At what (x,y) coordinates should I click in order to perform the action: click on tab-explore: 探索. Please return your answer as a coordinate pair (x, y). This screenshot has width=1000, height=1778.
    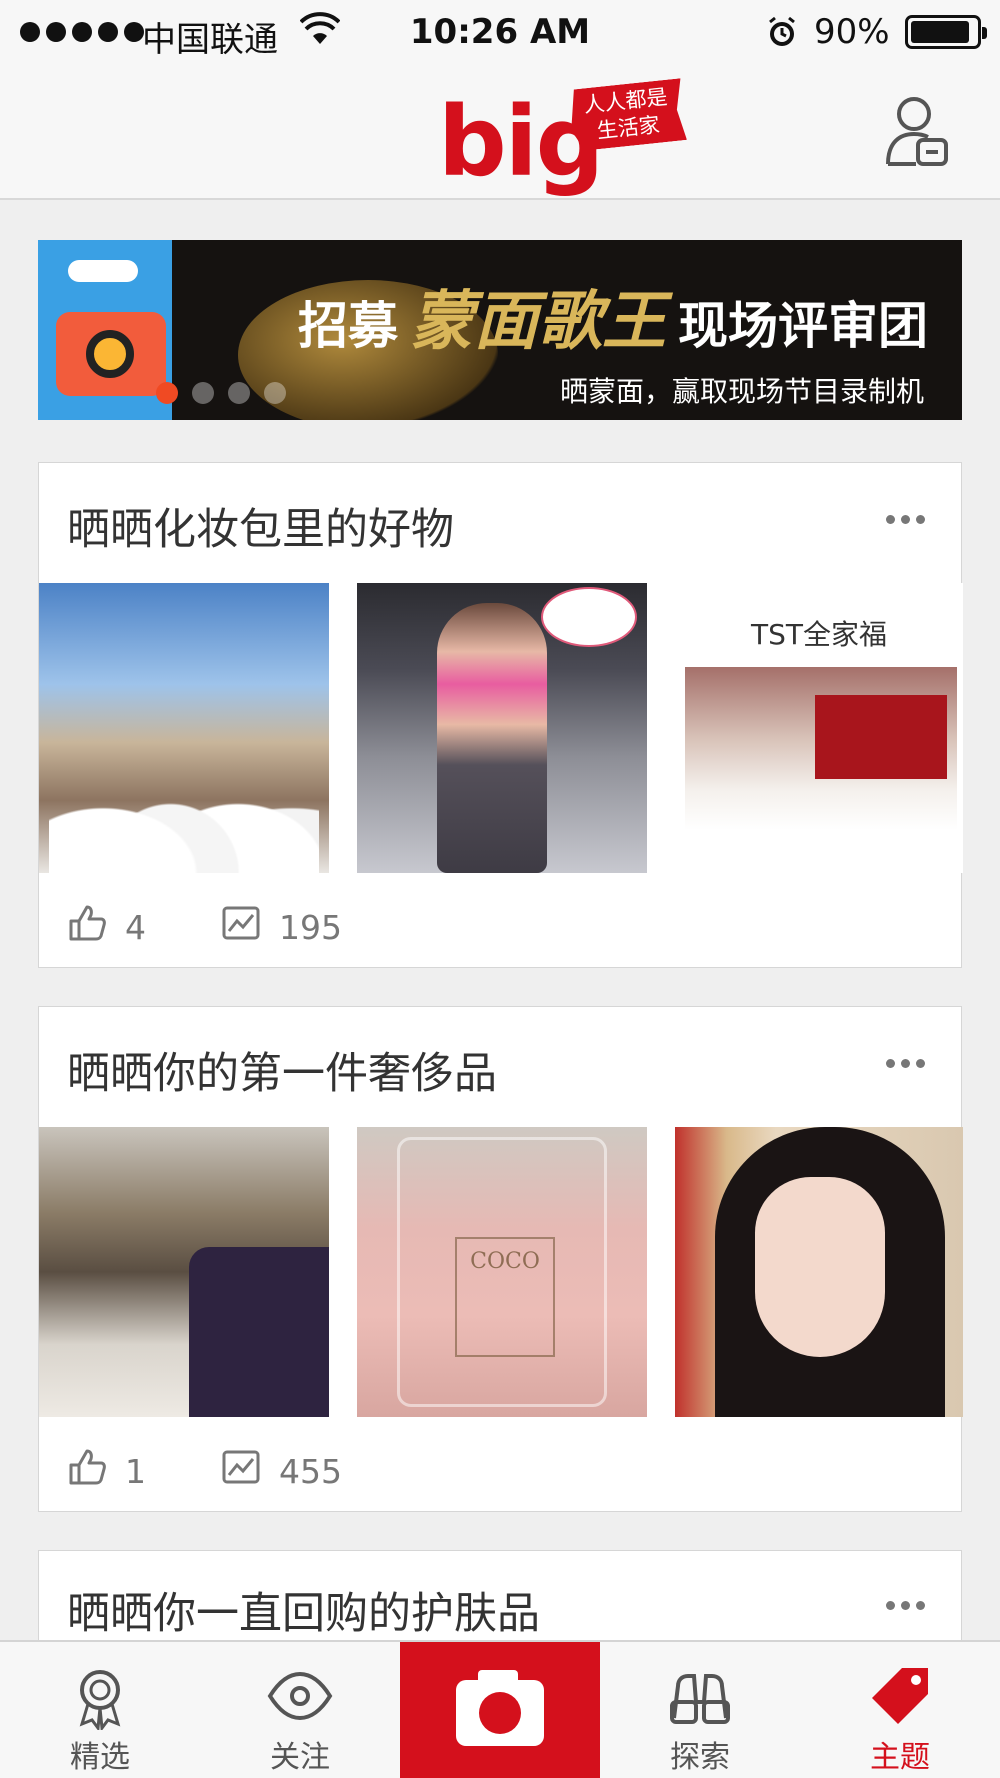
    Looking at the image, I should click on (700, 1710).